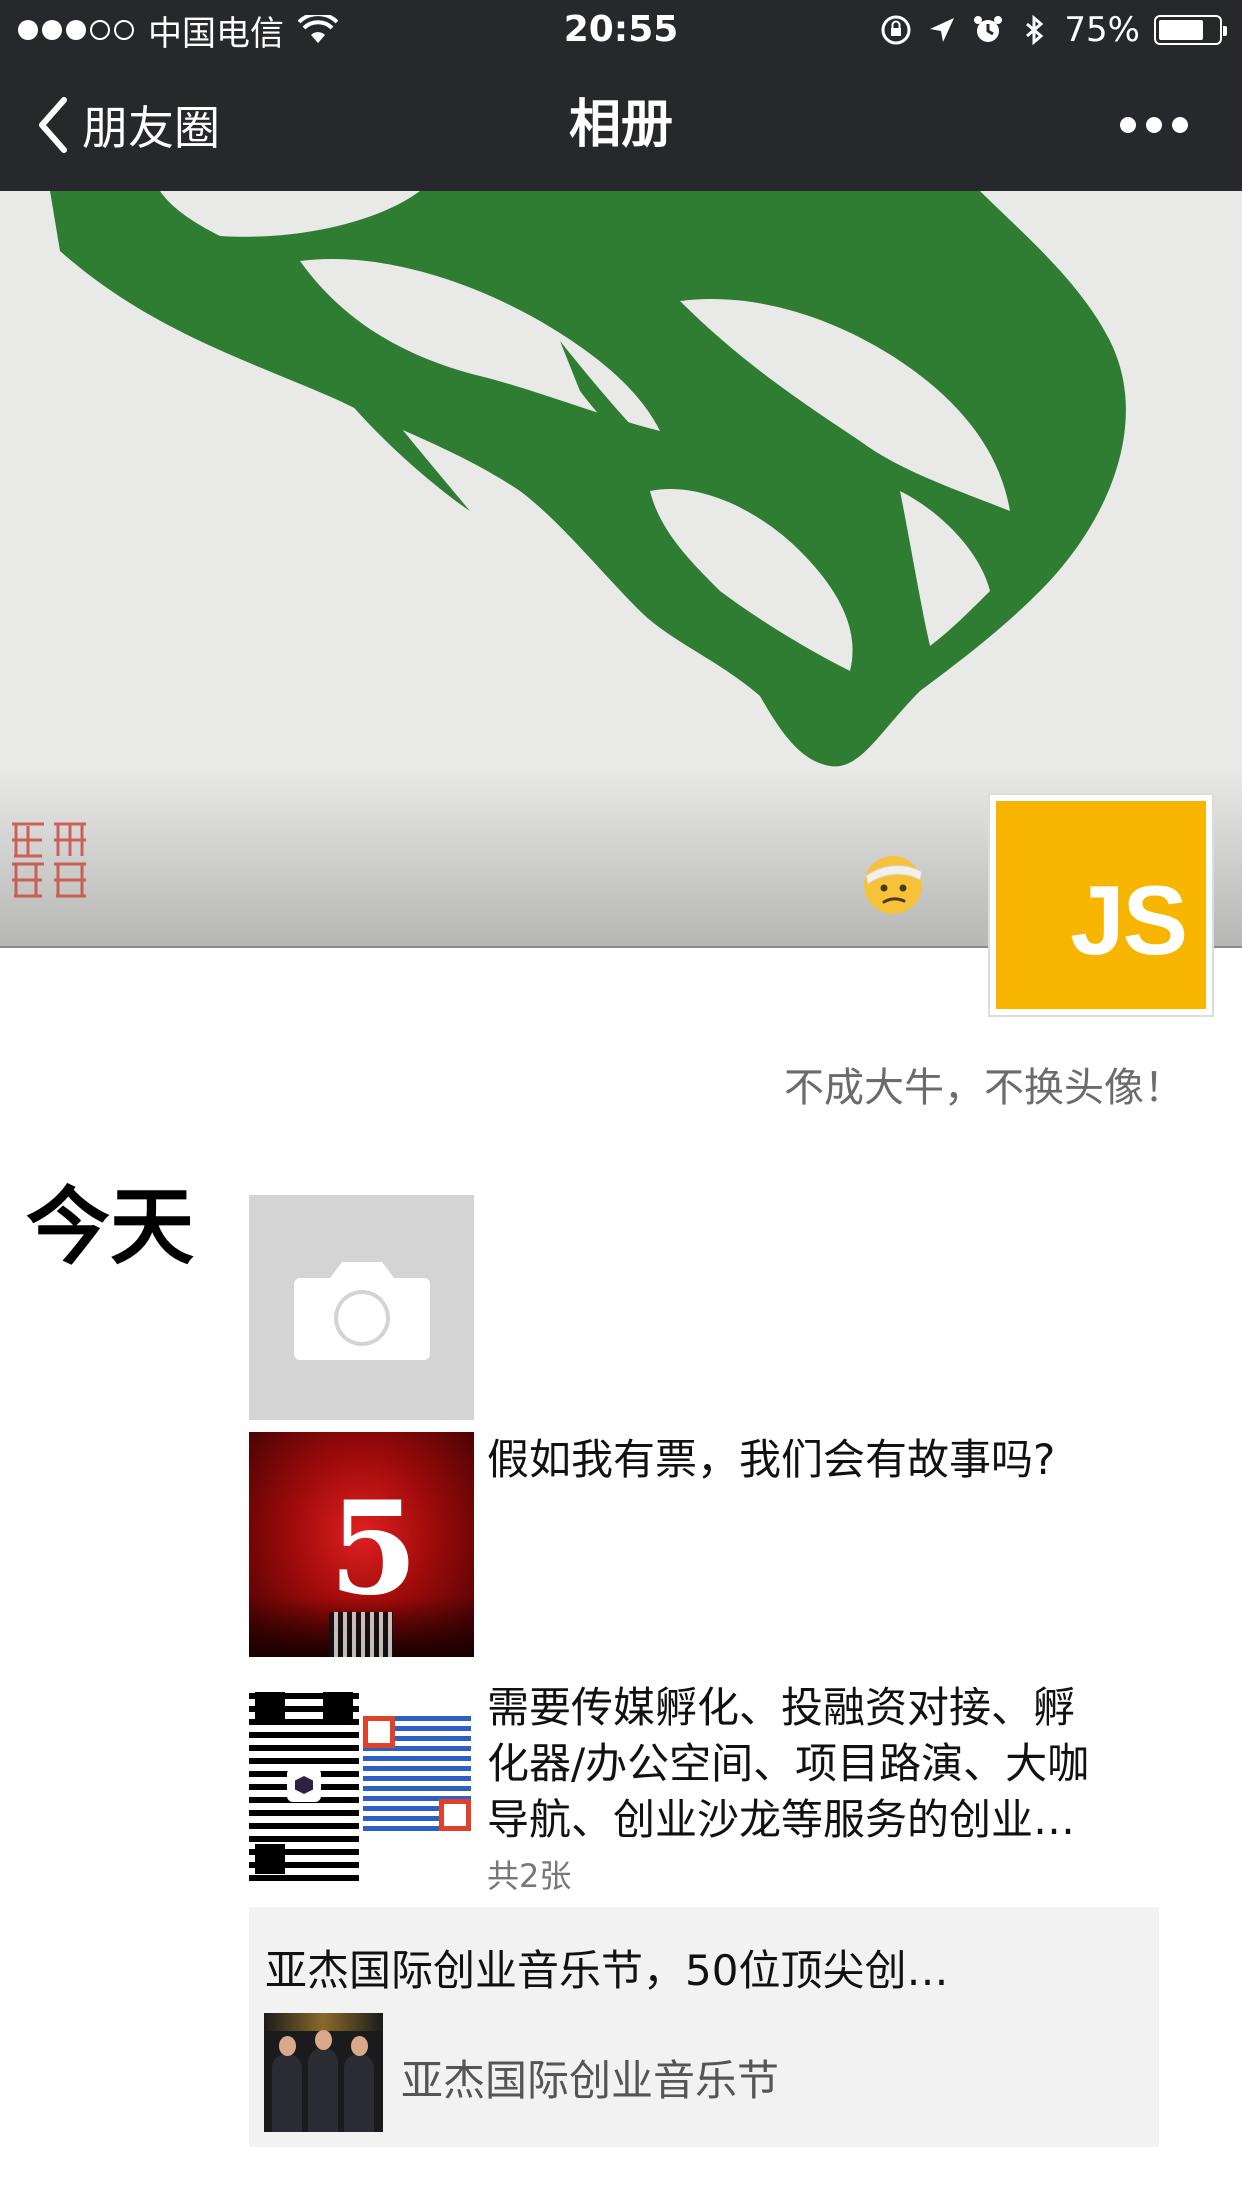 The image size is (1242, 2208). I want to click on carrier-name: 中国电信, so click(216, 33).